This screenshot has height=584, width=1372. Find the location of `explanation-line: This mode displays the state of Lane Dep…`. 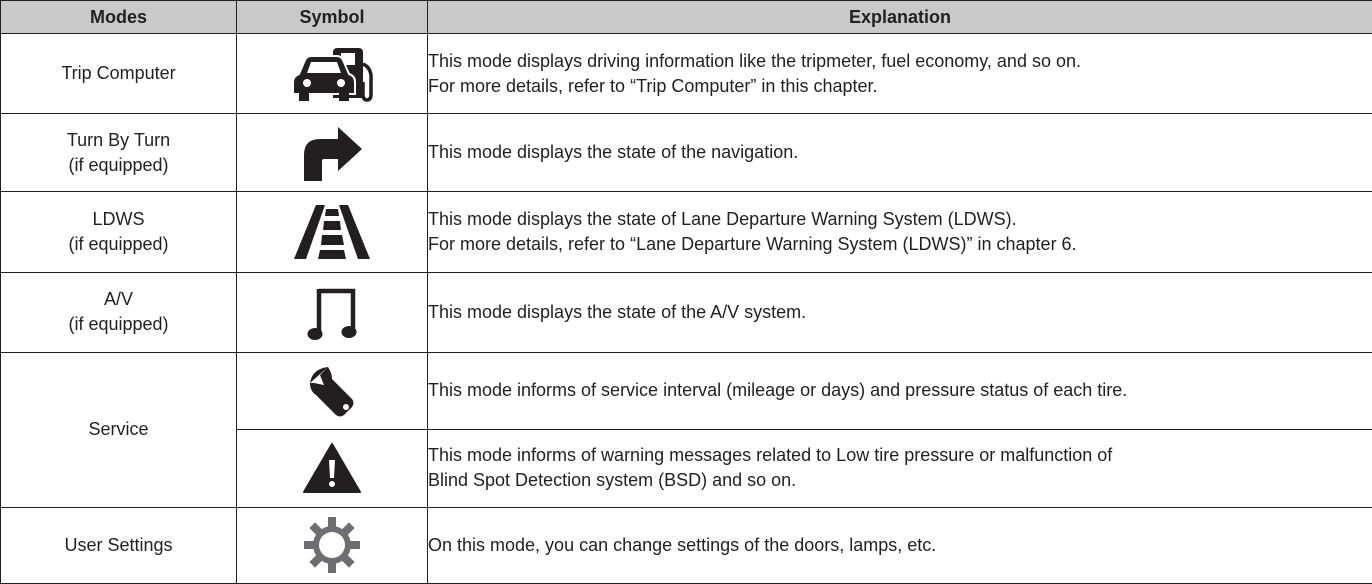

explanation-line: This mode displays the state of Lane Dep… is located at coordinates (722, 218).